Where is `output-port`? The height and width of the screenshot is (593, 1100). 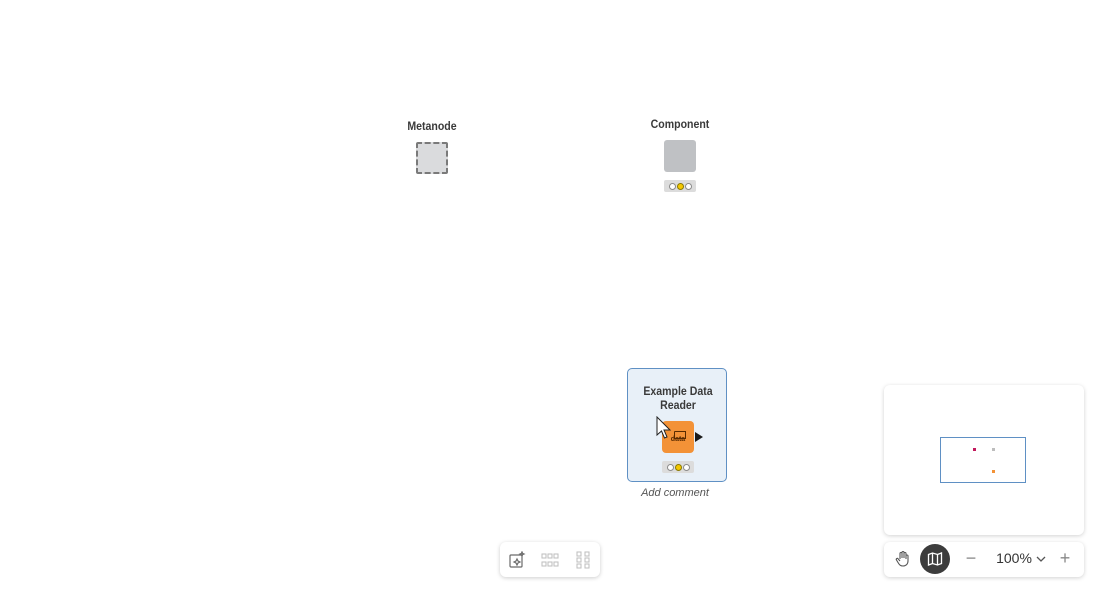
output-port is located at coordinates (699, 437).